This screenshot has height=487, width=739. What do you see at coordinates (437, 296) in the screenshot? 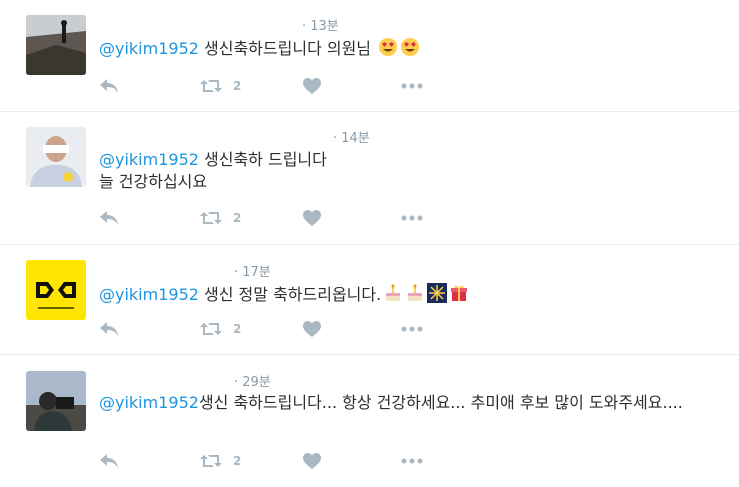
I see `fireworks-icon` at bounding box center [437, 296].